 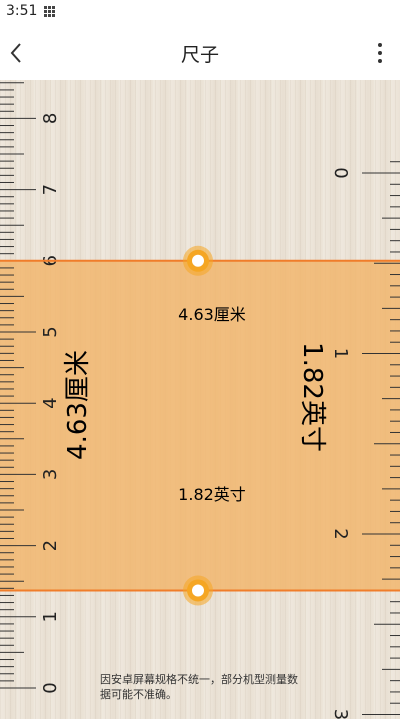 What do you see at coordinates (312, 397) in the screenshot?
I see `inch-vertical-label: 1.82英寸` at bounding box center [312, 397].